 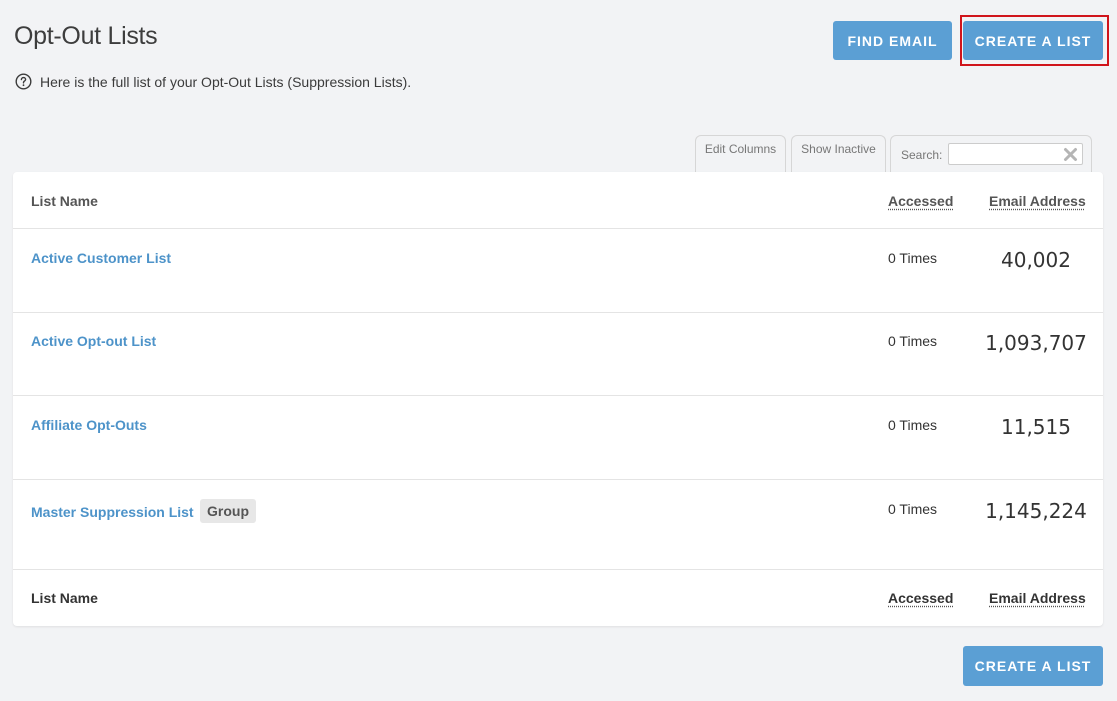 What do you see at coordinates (922, 155) in the screenshot?
I see `search-label: Search:` at bounding box center [922, 155].